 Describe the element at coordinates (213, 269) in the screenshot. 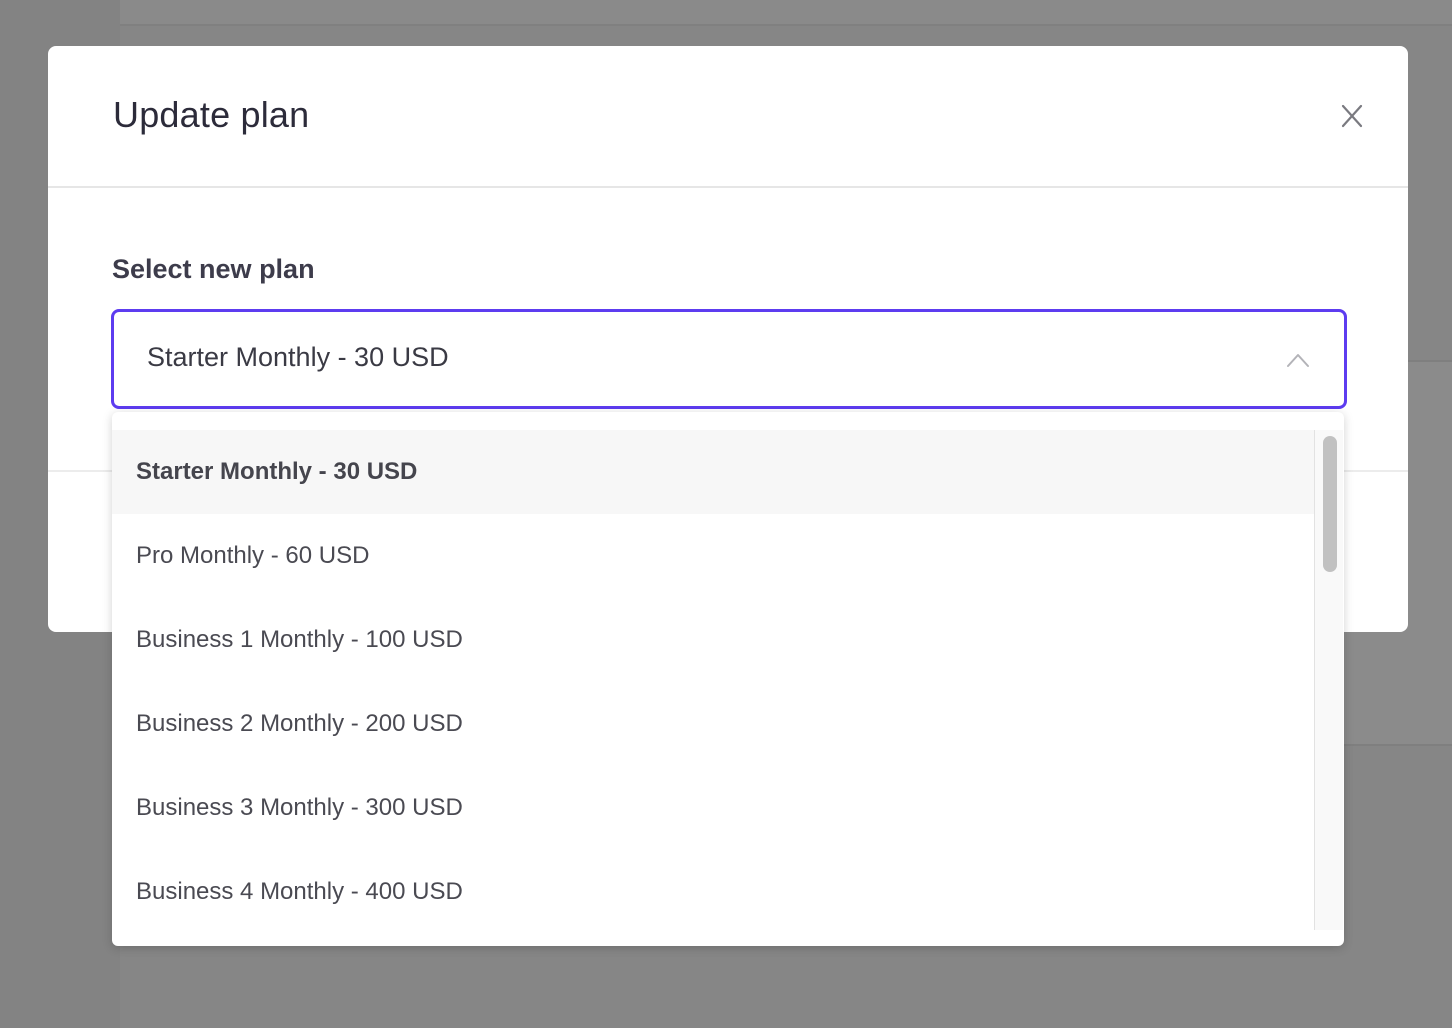

I see `select-plan-label: Select new plan` at that location.